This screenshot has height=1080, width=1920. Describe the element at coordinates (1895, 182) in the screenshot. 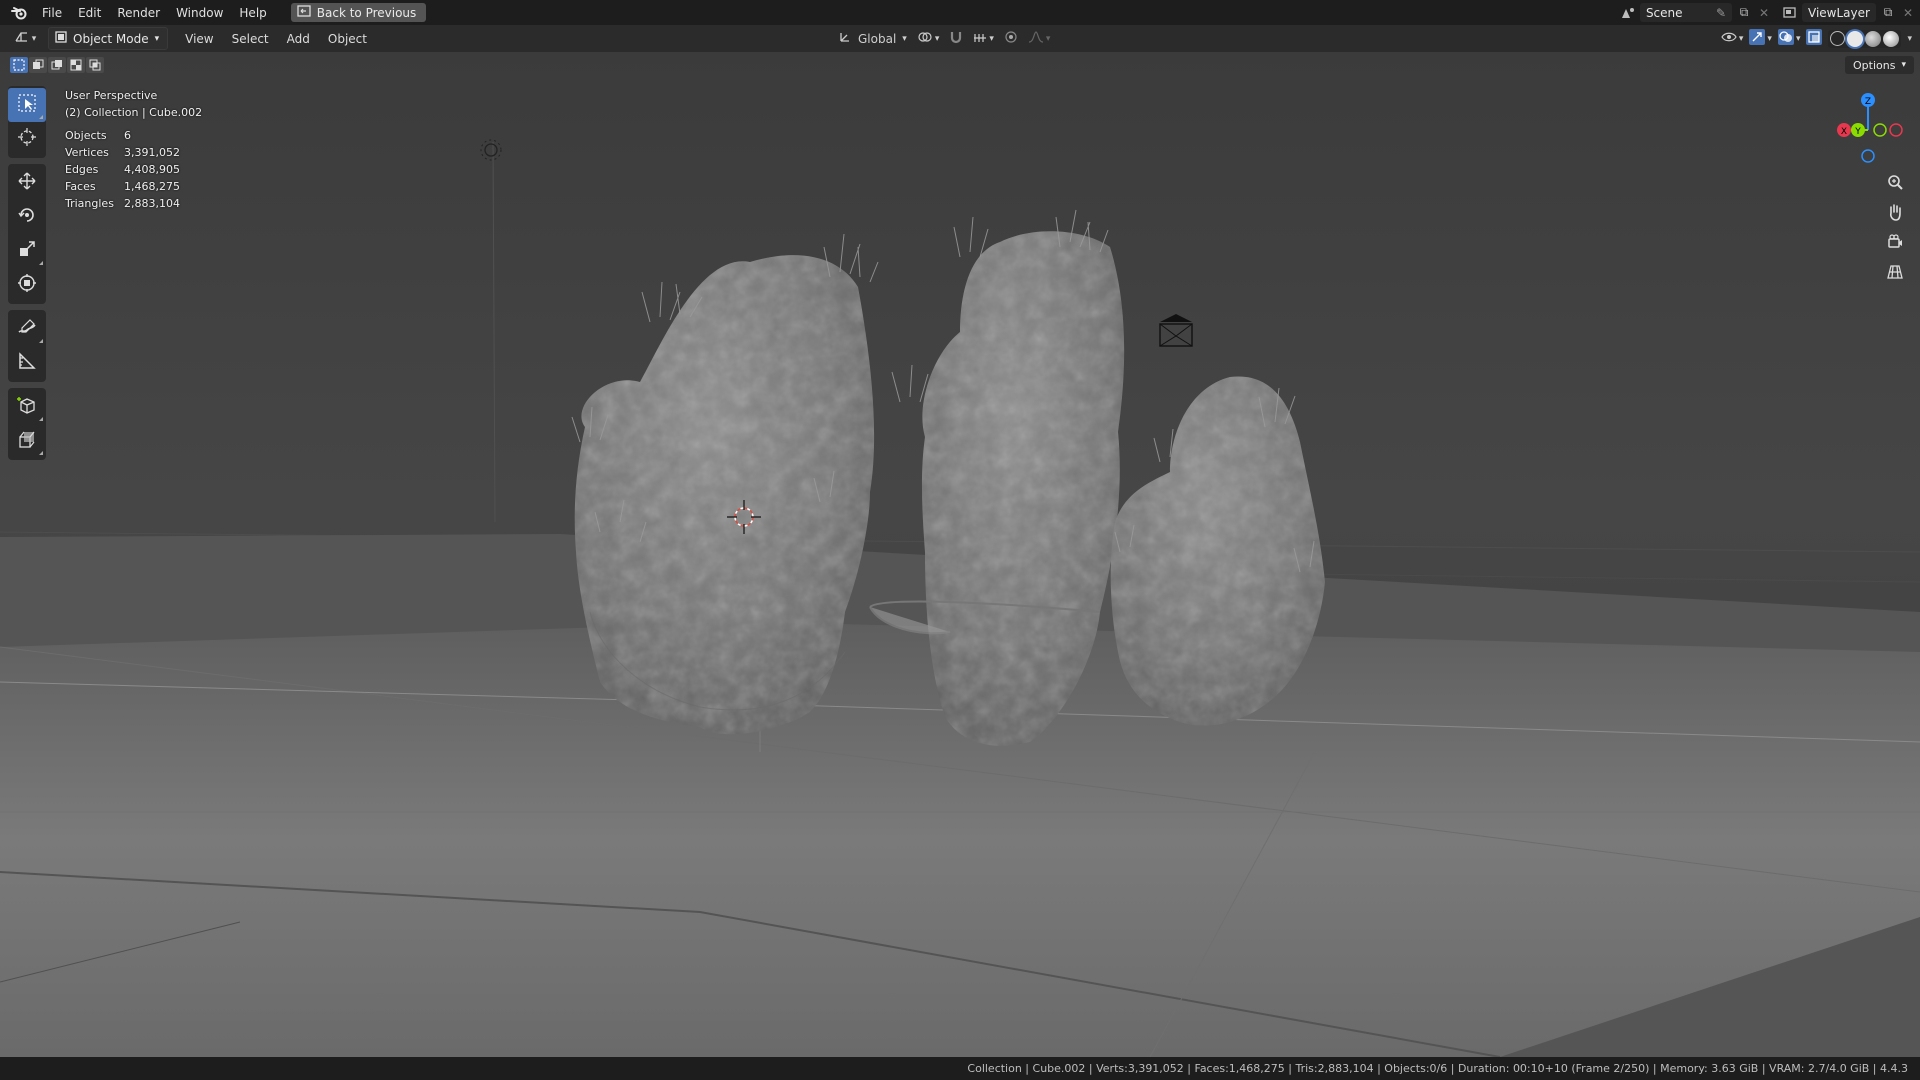

I see `zoom-icon` at that location.